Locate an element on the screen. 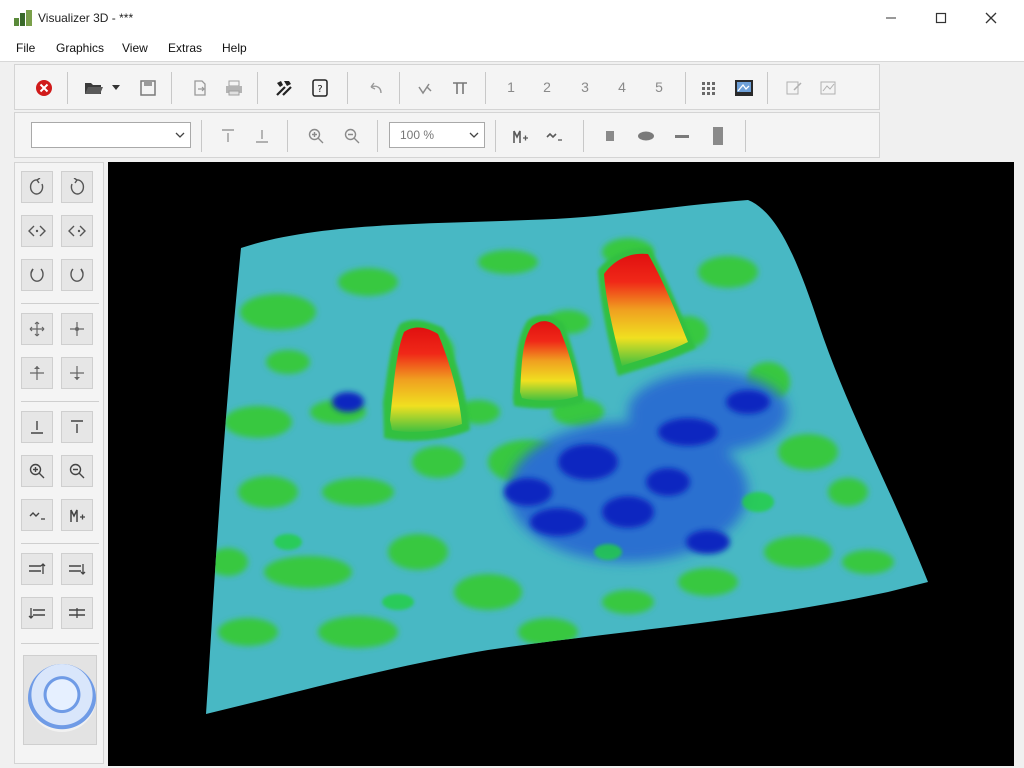  align-top-button is located at coordinates (228, 136).